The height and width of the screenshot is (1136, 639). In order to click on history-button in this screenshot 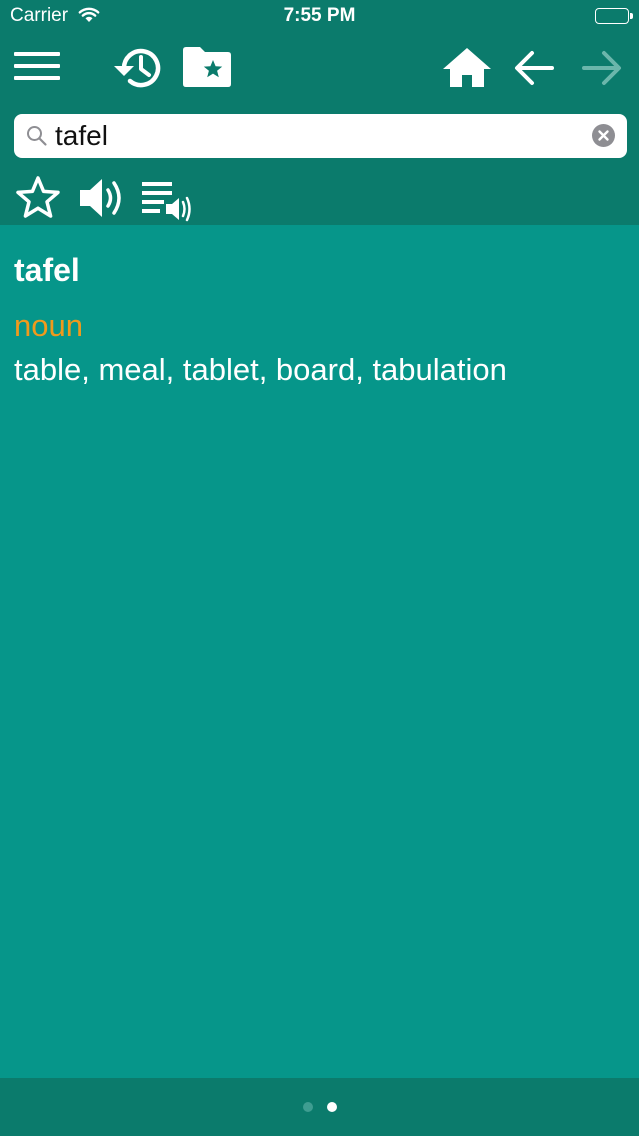, I will do `click(138, 68)`.